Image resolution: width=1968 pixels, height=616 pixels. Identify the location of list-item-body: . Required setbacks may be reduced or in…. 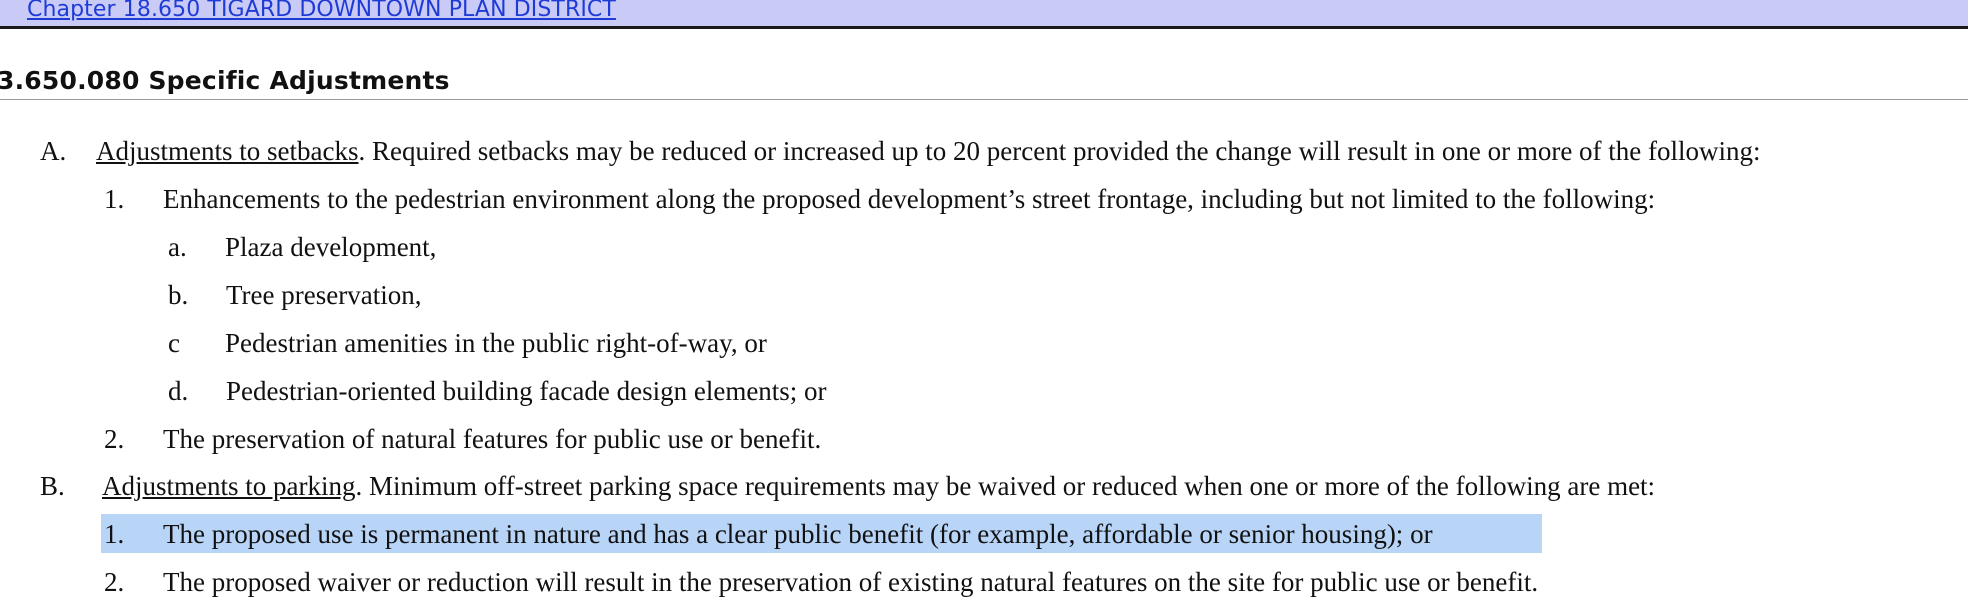
(1059, 151).